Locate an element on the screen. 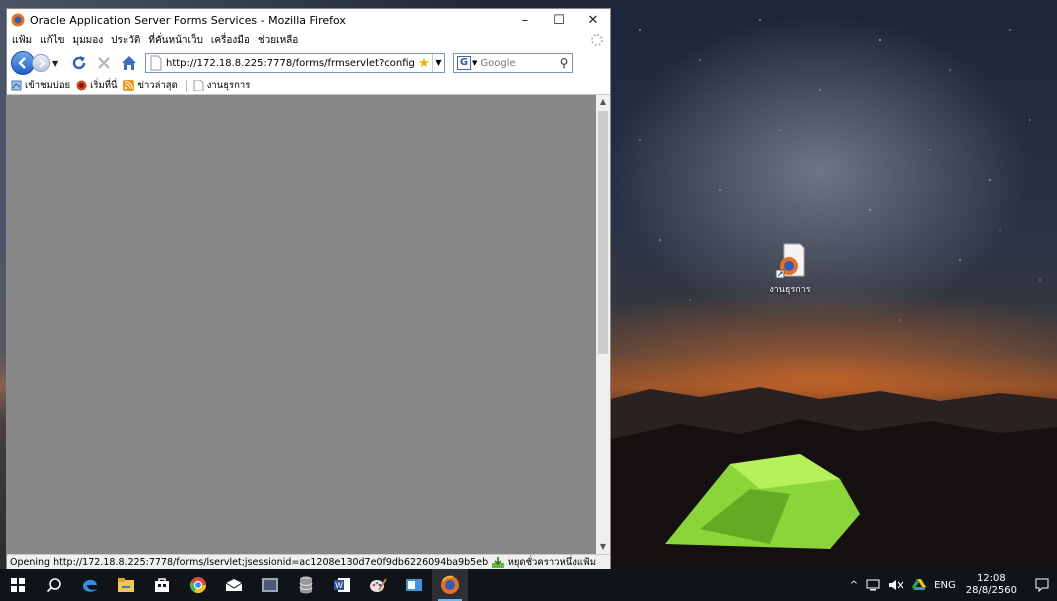 The height and width of the screenshot is (601, 1057). taskbar-mail is located at coordinates (234, 585).